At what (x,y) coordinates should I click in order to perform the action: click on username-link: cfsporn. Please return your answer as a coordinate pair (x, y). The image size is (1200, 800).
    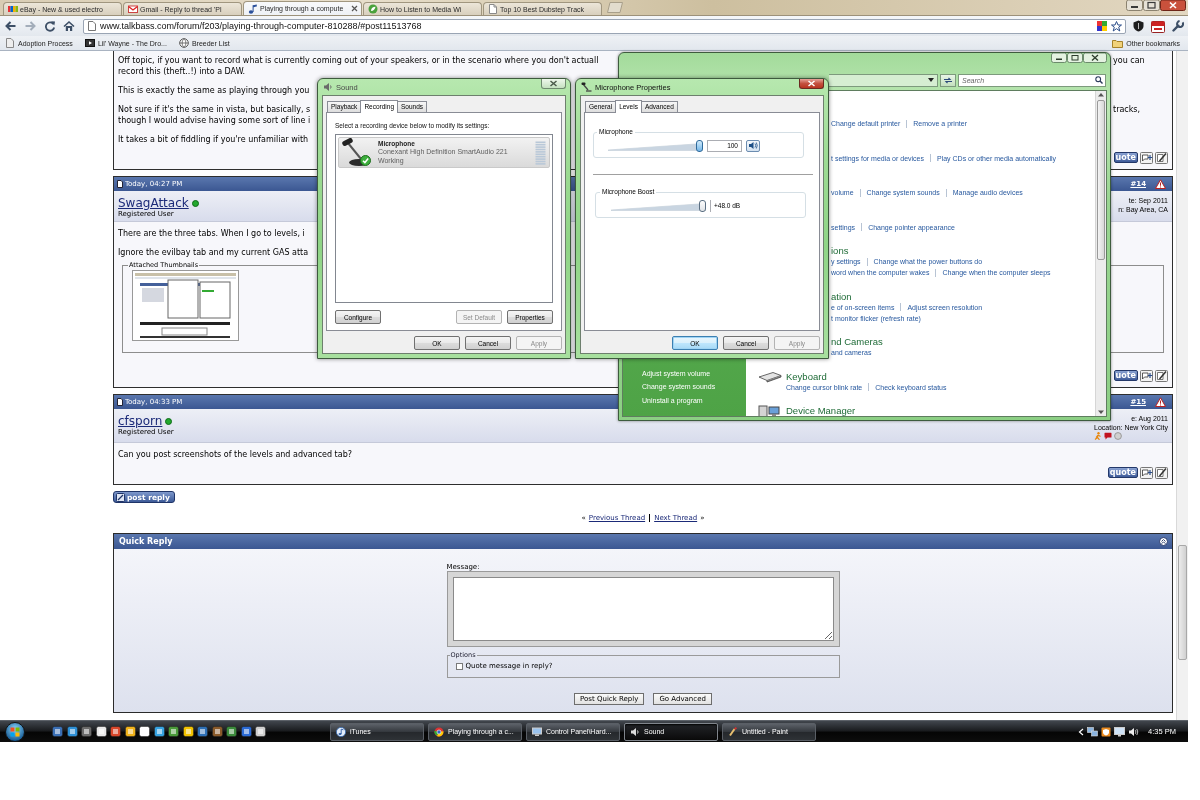
    Looking at the image, I should click on (140, 421).